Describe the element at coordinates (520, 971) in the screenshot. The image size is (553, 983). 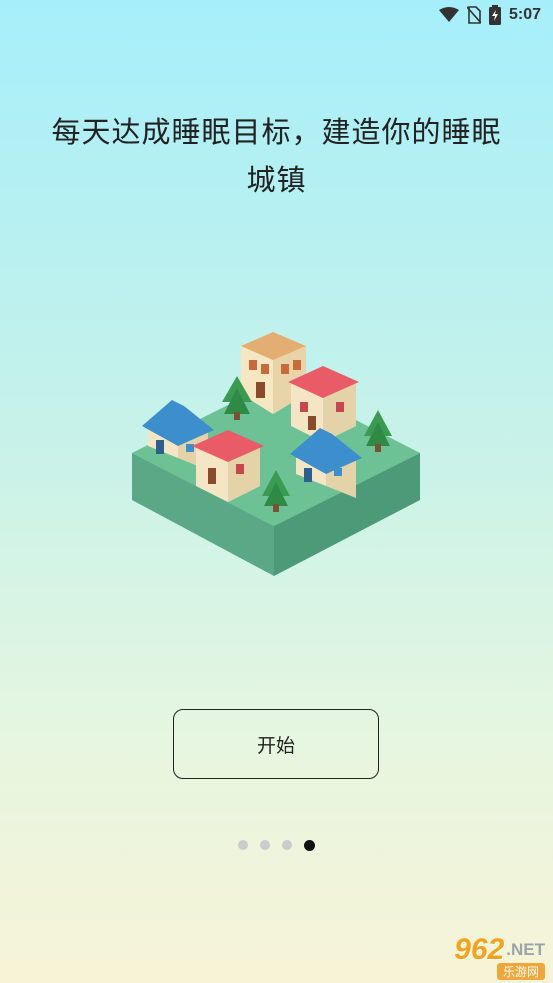
I see `watermark-subtitle: 乐游网` at that location.